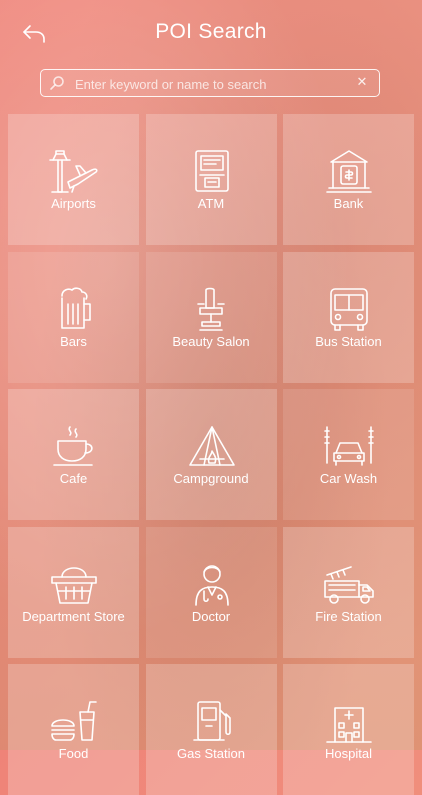  I want to click on page-title: POI Search, so click(211, 31).